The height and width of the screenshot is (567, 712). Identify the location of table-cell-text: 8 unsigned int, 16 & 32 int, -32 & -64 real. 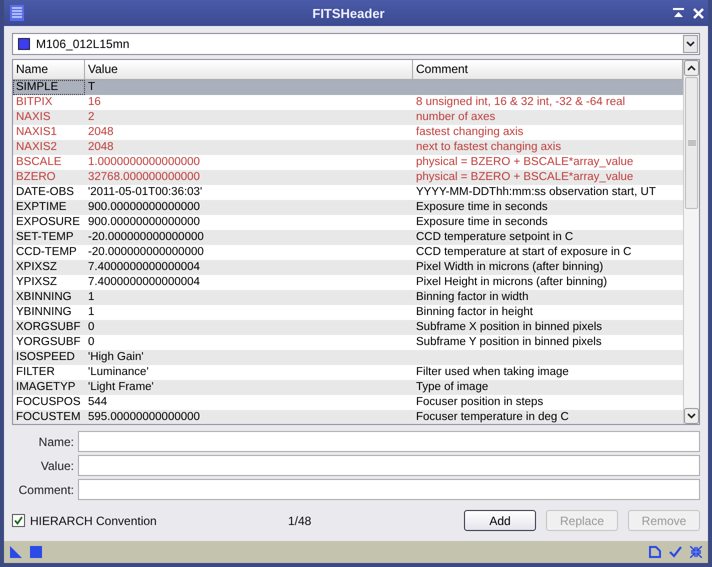
(520, 102).